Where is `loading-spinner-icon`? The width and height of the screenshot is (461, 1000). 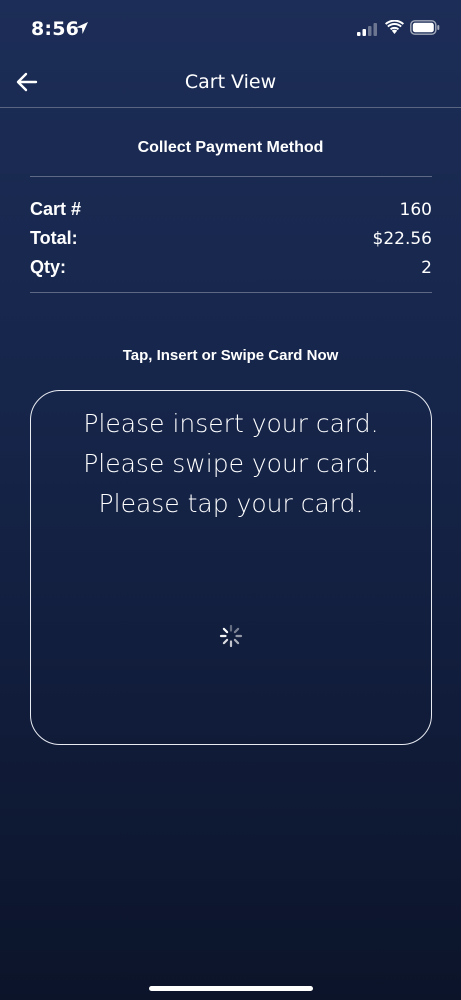 loading-spinner-icon is located at coordinates (231, 636).